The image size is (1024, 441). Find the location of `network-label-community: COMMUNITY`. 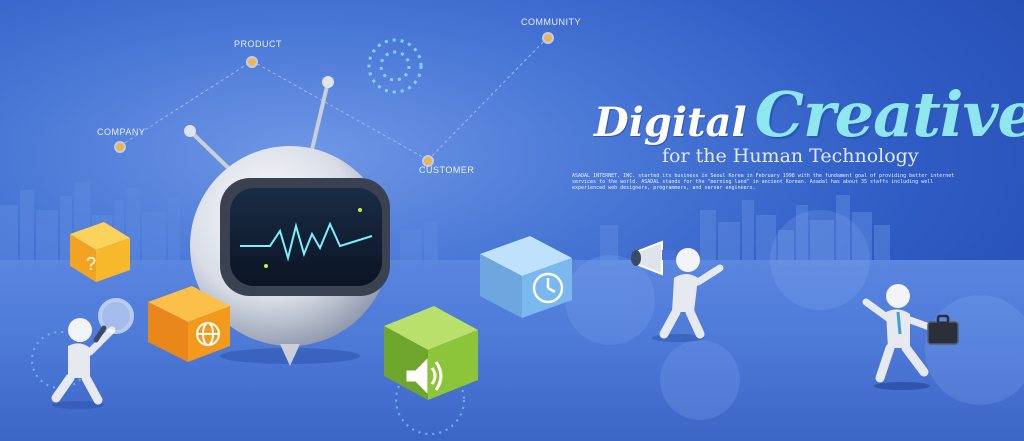

network-label-community: COMMUNITY is located at coordinates (551, 22).